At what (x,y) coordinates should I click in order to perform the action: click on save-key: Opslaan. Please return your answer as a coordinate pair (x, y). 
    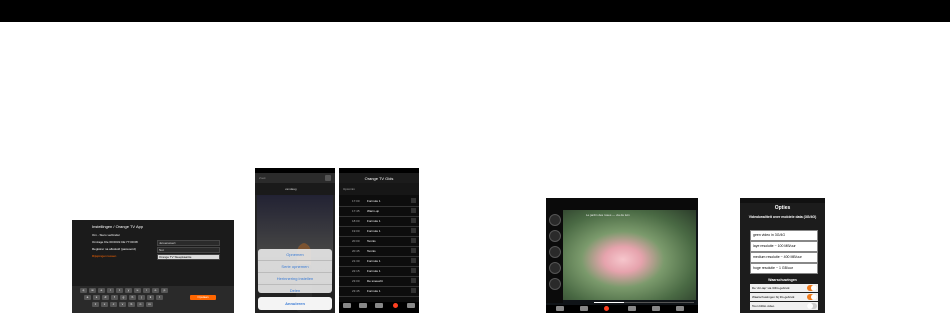
    Looking at the image, I should click on (203, 297).